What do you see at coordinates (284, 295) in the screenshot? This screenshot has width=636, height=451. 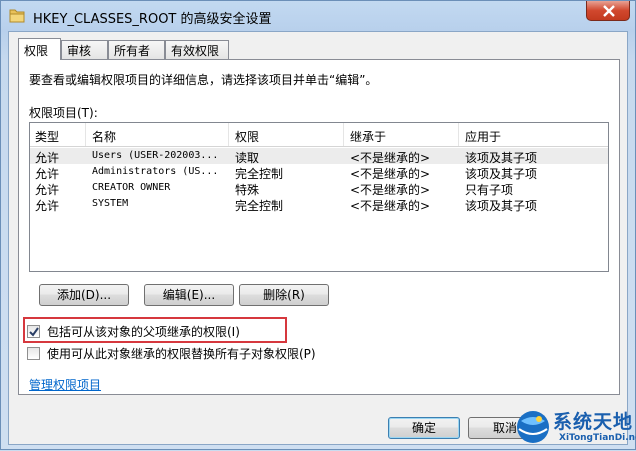 I see `remove-button: 删除(R)` at bounding box center [284, 295].